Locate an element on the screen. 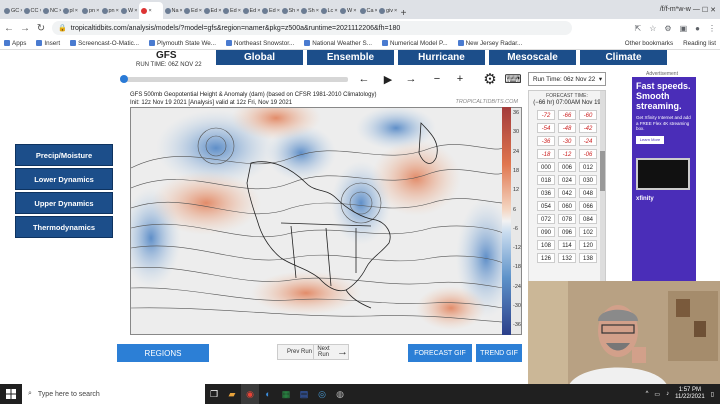  faster-icon: + is located at coordinates (460, 79).